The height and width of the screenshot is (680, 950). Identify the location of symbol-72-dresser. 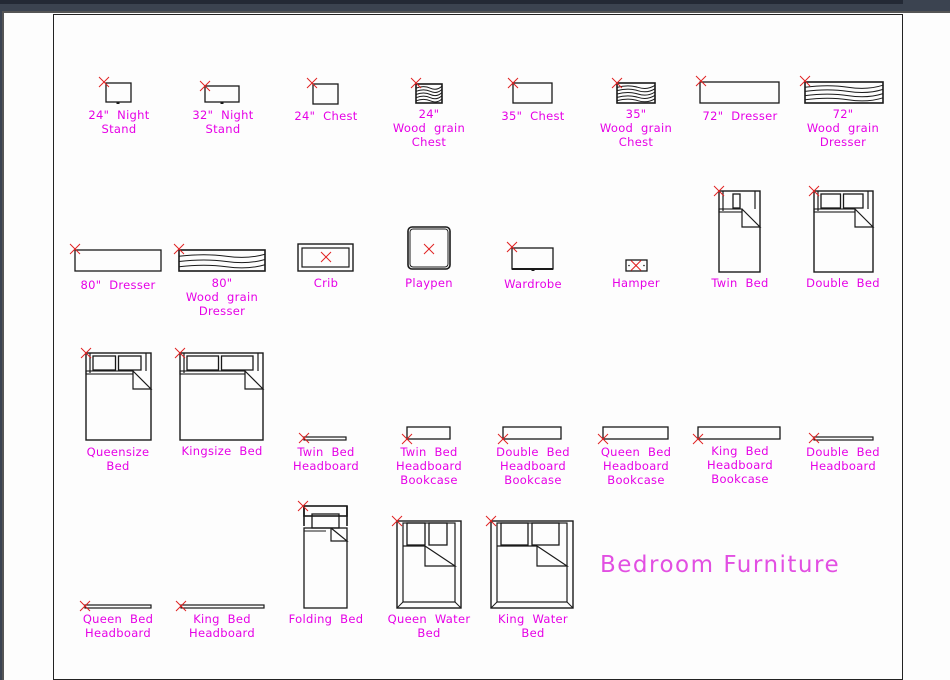
(737, 89).